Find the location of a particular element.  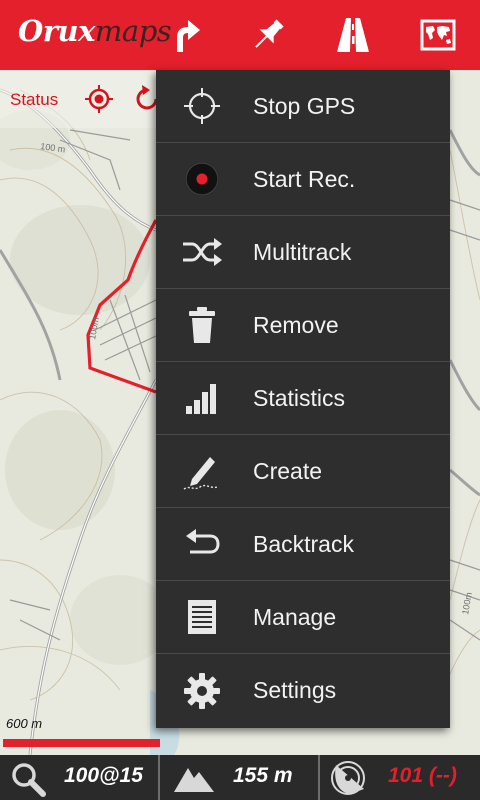

trash-icon is located at coordinates (202, 325).